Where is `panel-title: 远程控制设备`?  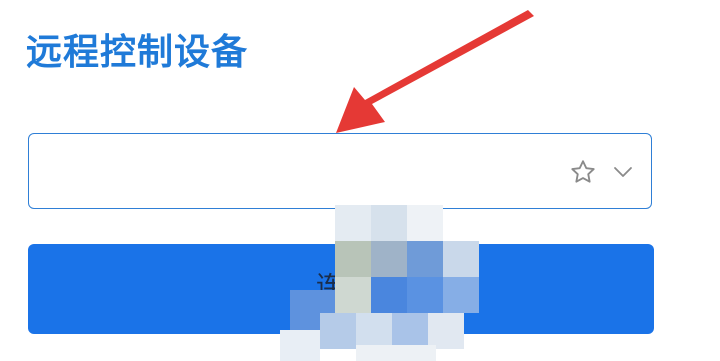 panel-title: 远程控制设备 is located at coordinates (137, 51).